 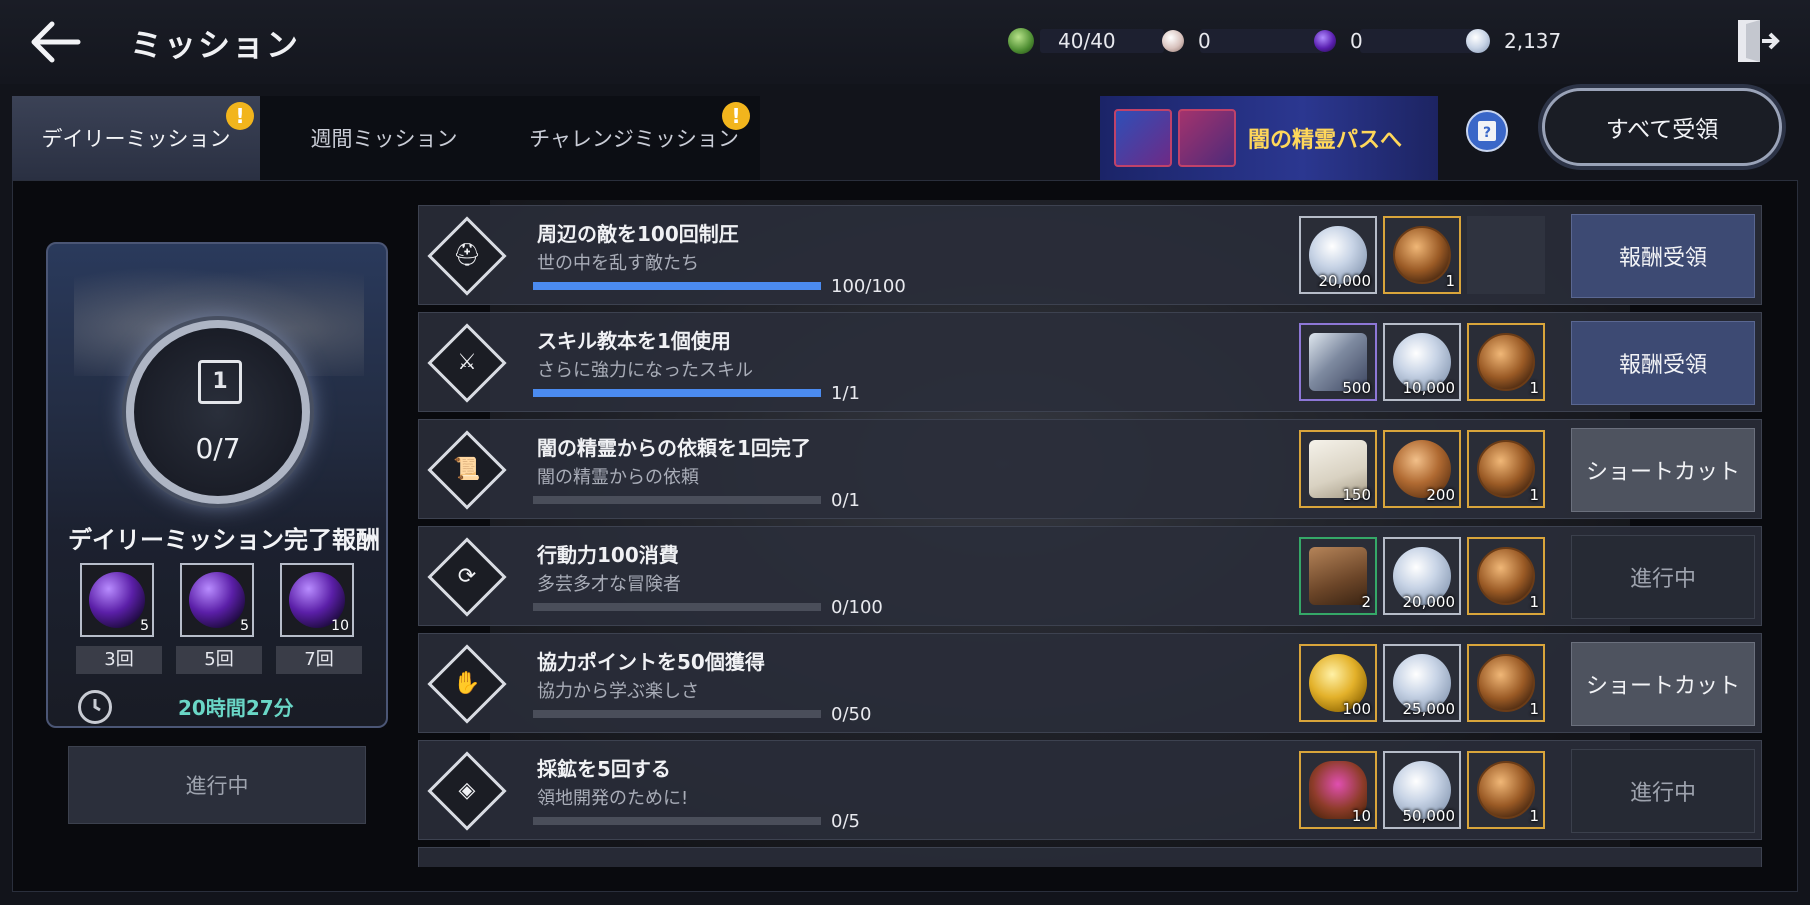 What do you see at coordinates (1338, 790) in the screenshot?
I see `pouch-reward-item: 10` at bounding box center [1338, 790].